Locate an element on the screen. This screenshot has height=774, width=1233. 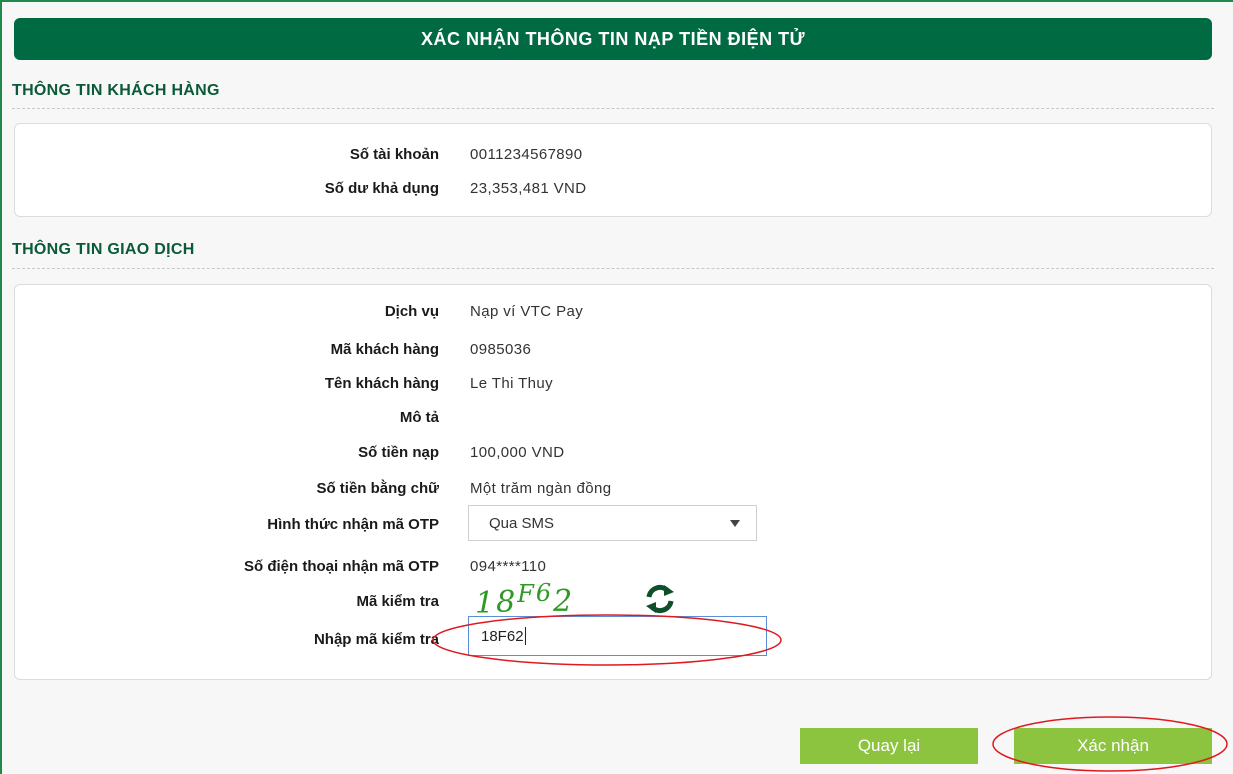
amount-in-words-label: Số tiền bằng chữ is located at coordinates (377, 488).